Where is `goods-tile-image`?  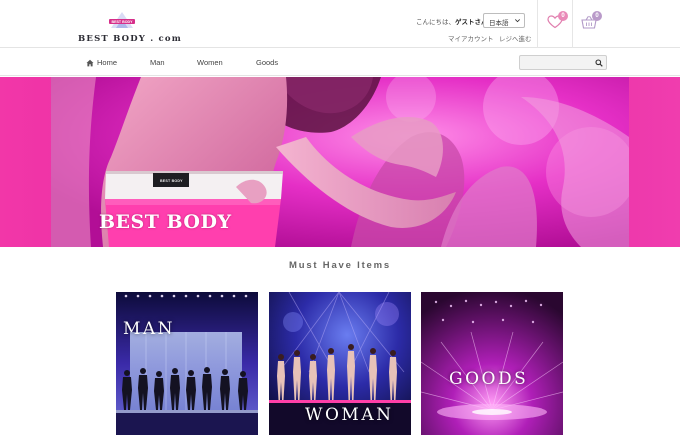
goods-tile-image is located at coordinates (492, 363).